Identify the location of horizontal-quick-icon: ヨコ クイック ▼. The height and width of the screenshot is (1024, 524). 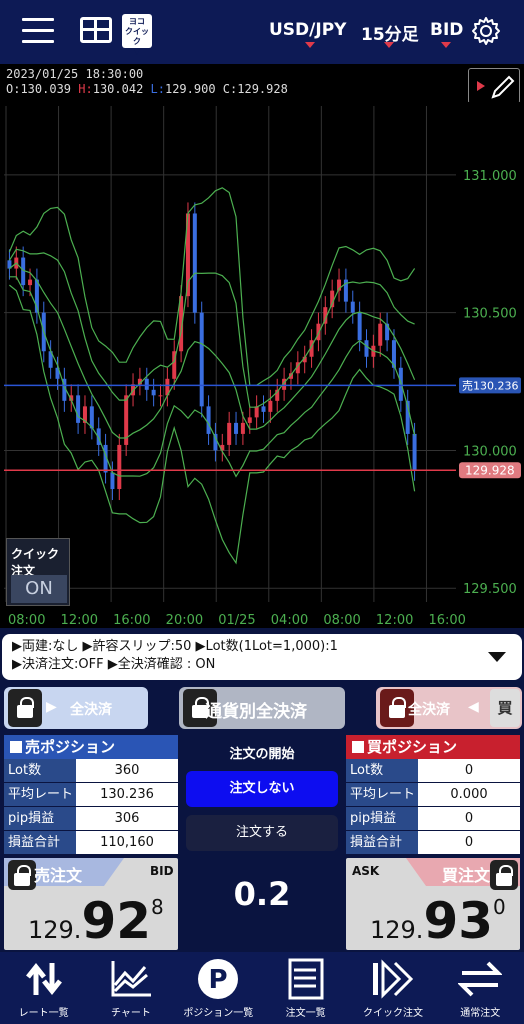
(137, 35).